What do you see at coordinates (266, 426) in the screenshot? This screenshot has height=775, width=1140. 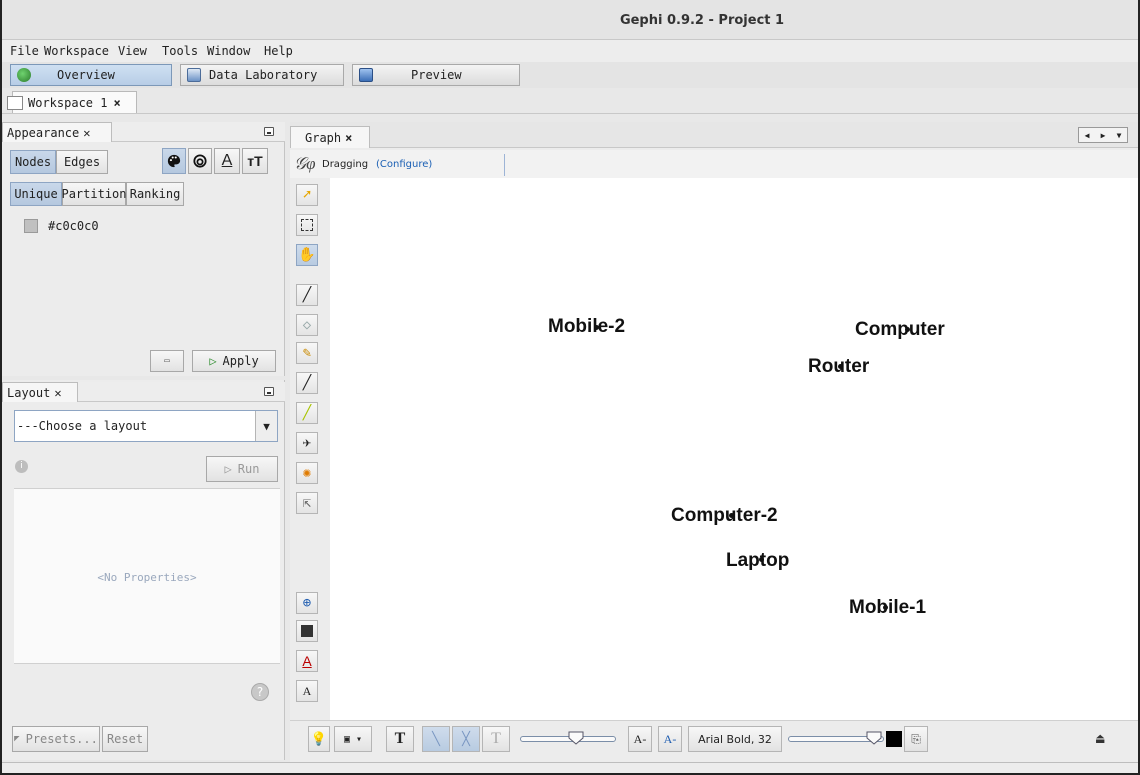 I see `chevron-down-icon: ▼` at bounding box center [266, 426].